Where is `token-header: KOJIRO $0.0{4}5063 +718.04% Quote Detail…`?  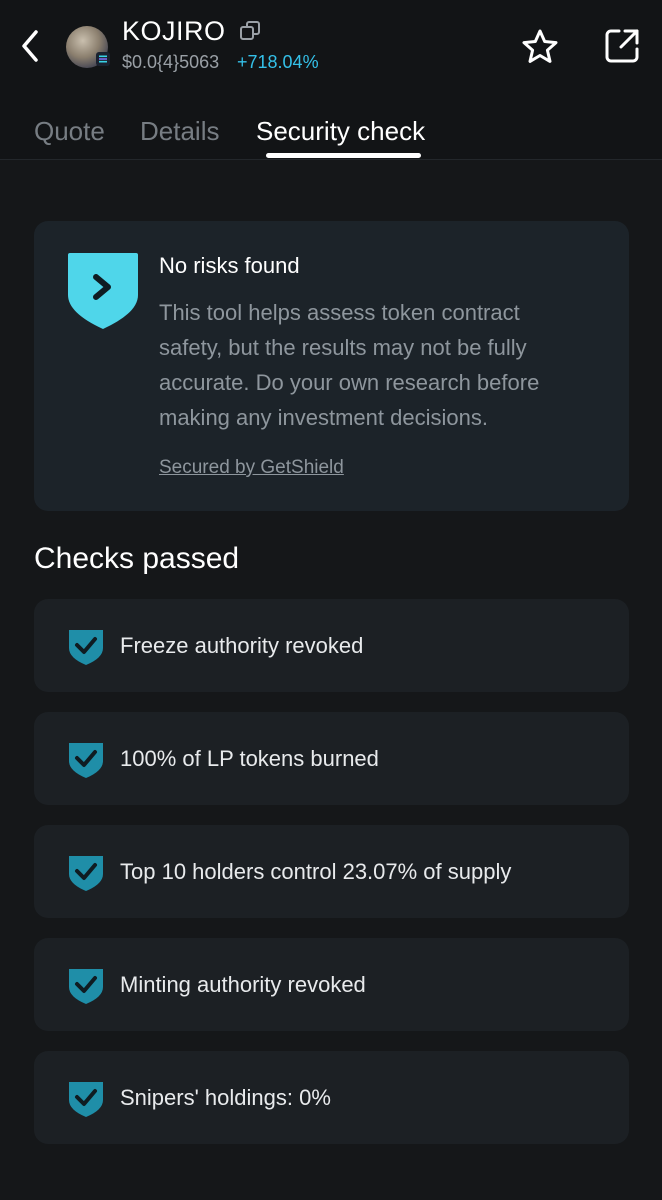 token-header: KOJIRO $0.0{4}5063 +718.04% Quote Detail… is located at coordinates (331, 80).